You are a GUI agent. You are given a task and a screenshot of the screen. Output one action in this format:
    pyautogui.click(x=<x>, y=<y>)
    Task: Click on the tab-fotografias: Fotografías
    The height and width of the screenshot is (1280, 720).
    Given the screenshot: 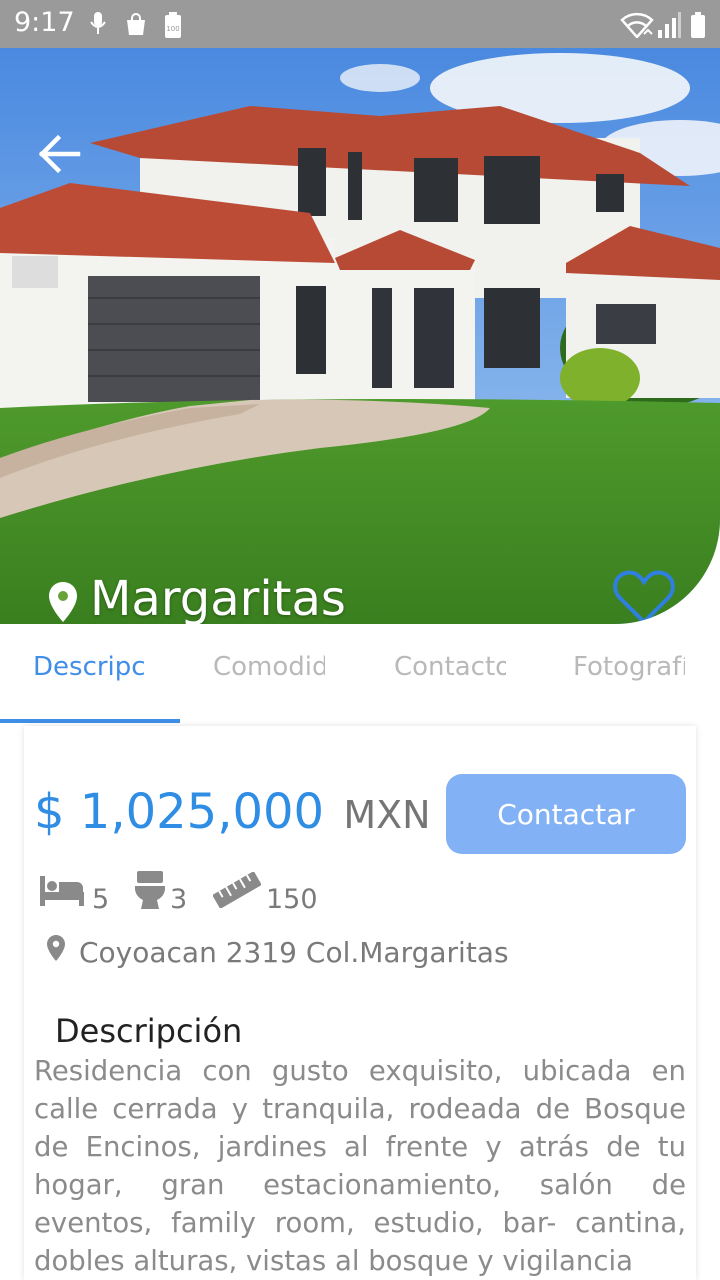 What is the action you would take?
    pyautogui.click(x=629, y=667)
    